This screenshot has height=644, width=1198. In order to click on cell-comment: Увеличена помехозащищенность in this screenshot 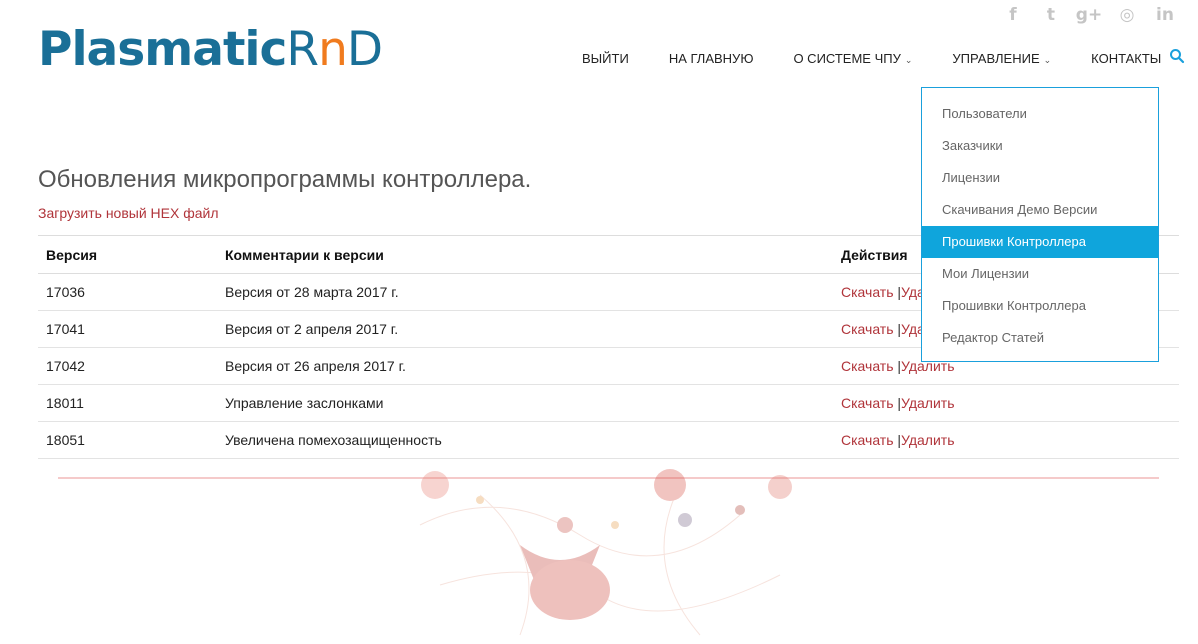, I will do `click(525, 440)`.